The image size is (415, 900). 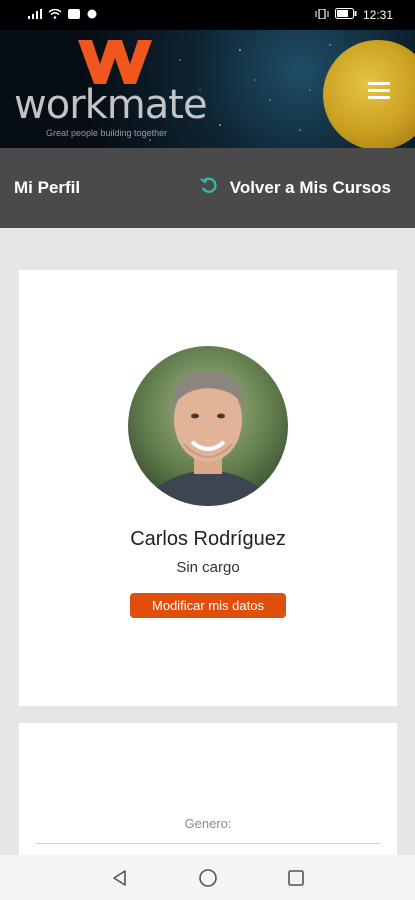 I want to click on avatar, so click(x=208, y=426).